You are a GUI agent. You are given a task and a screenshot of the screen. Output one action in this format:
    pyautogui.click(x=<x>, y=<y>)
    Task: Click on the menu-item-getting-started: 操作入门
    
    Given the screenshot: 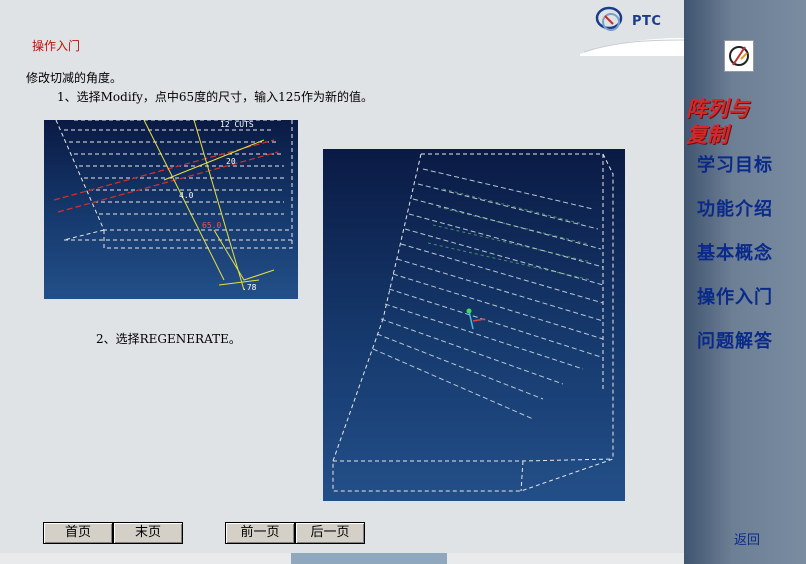 What is the action you would take?
    pyautogui.click(x=735, y=296)
    